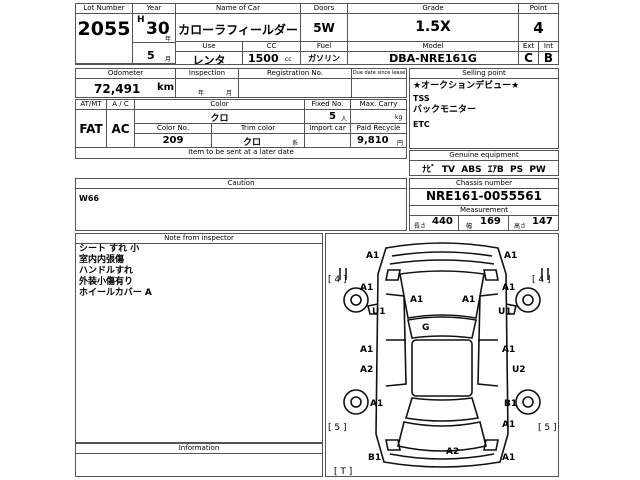  What do you see at coordinates (109, 249) in the screenshot?
I see `inspector-note-line: シート すれ 小` at bounding box center [109, 249].